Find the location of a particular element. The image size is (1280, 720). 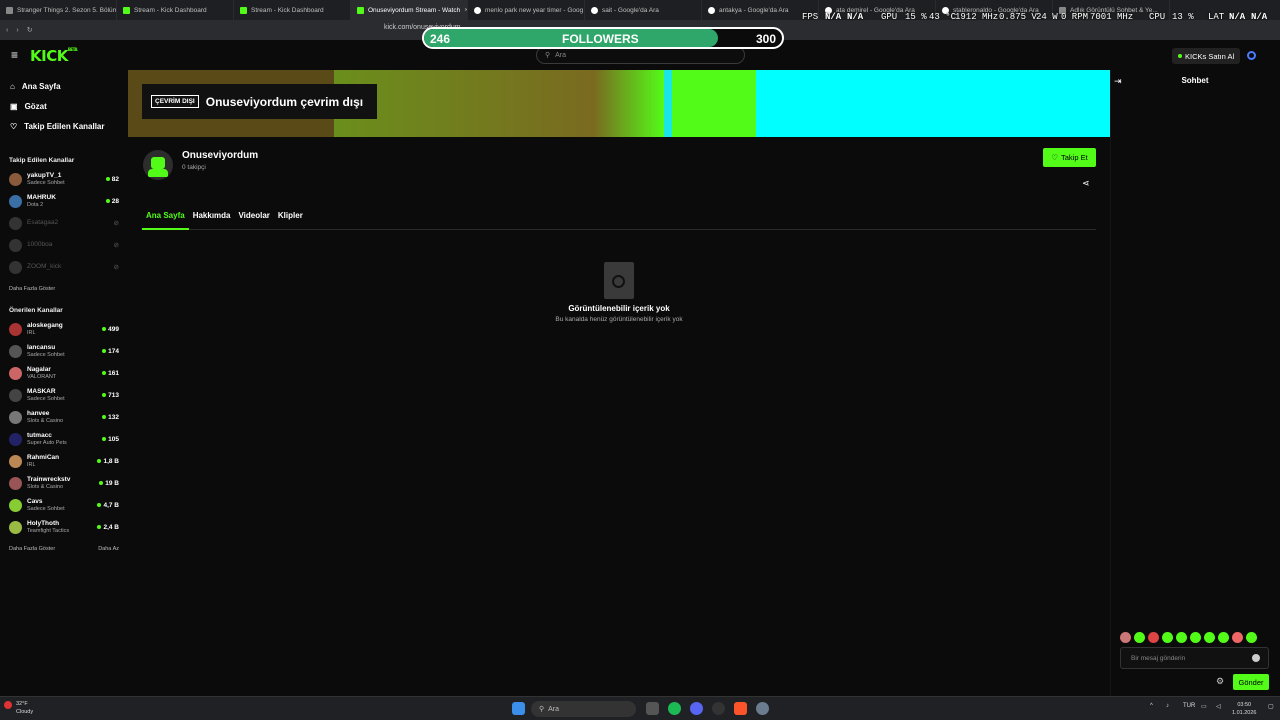

browser-tab: Onuseviyordum Stream - Watch × is located at coordinates (409, 10).